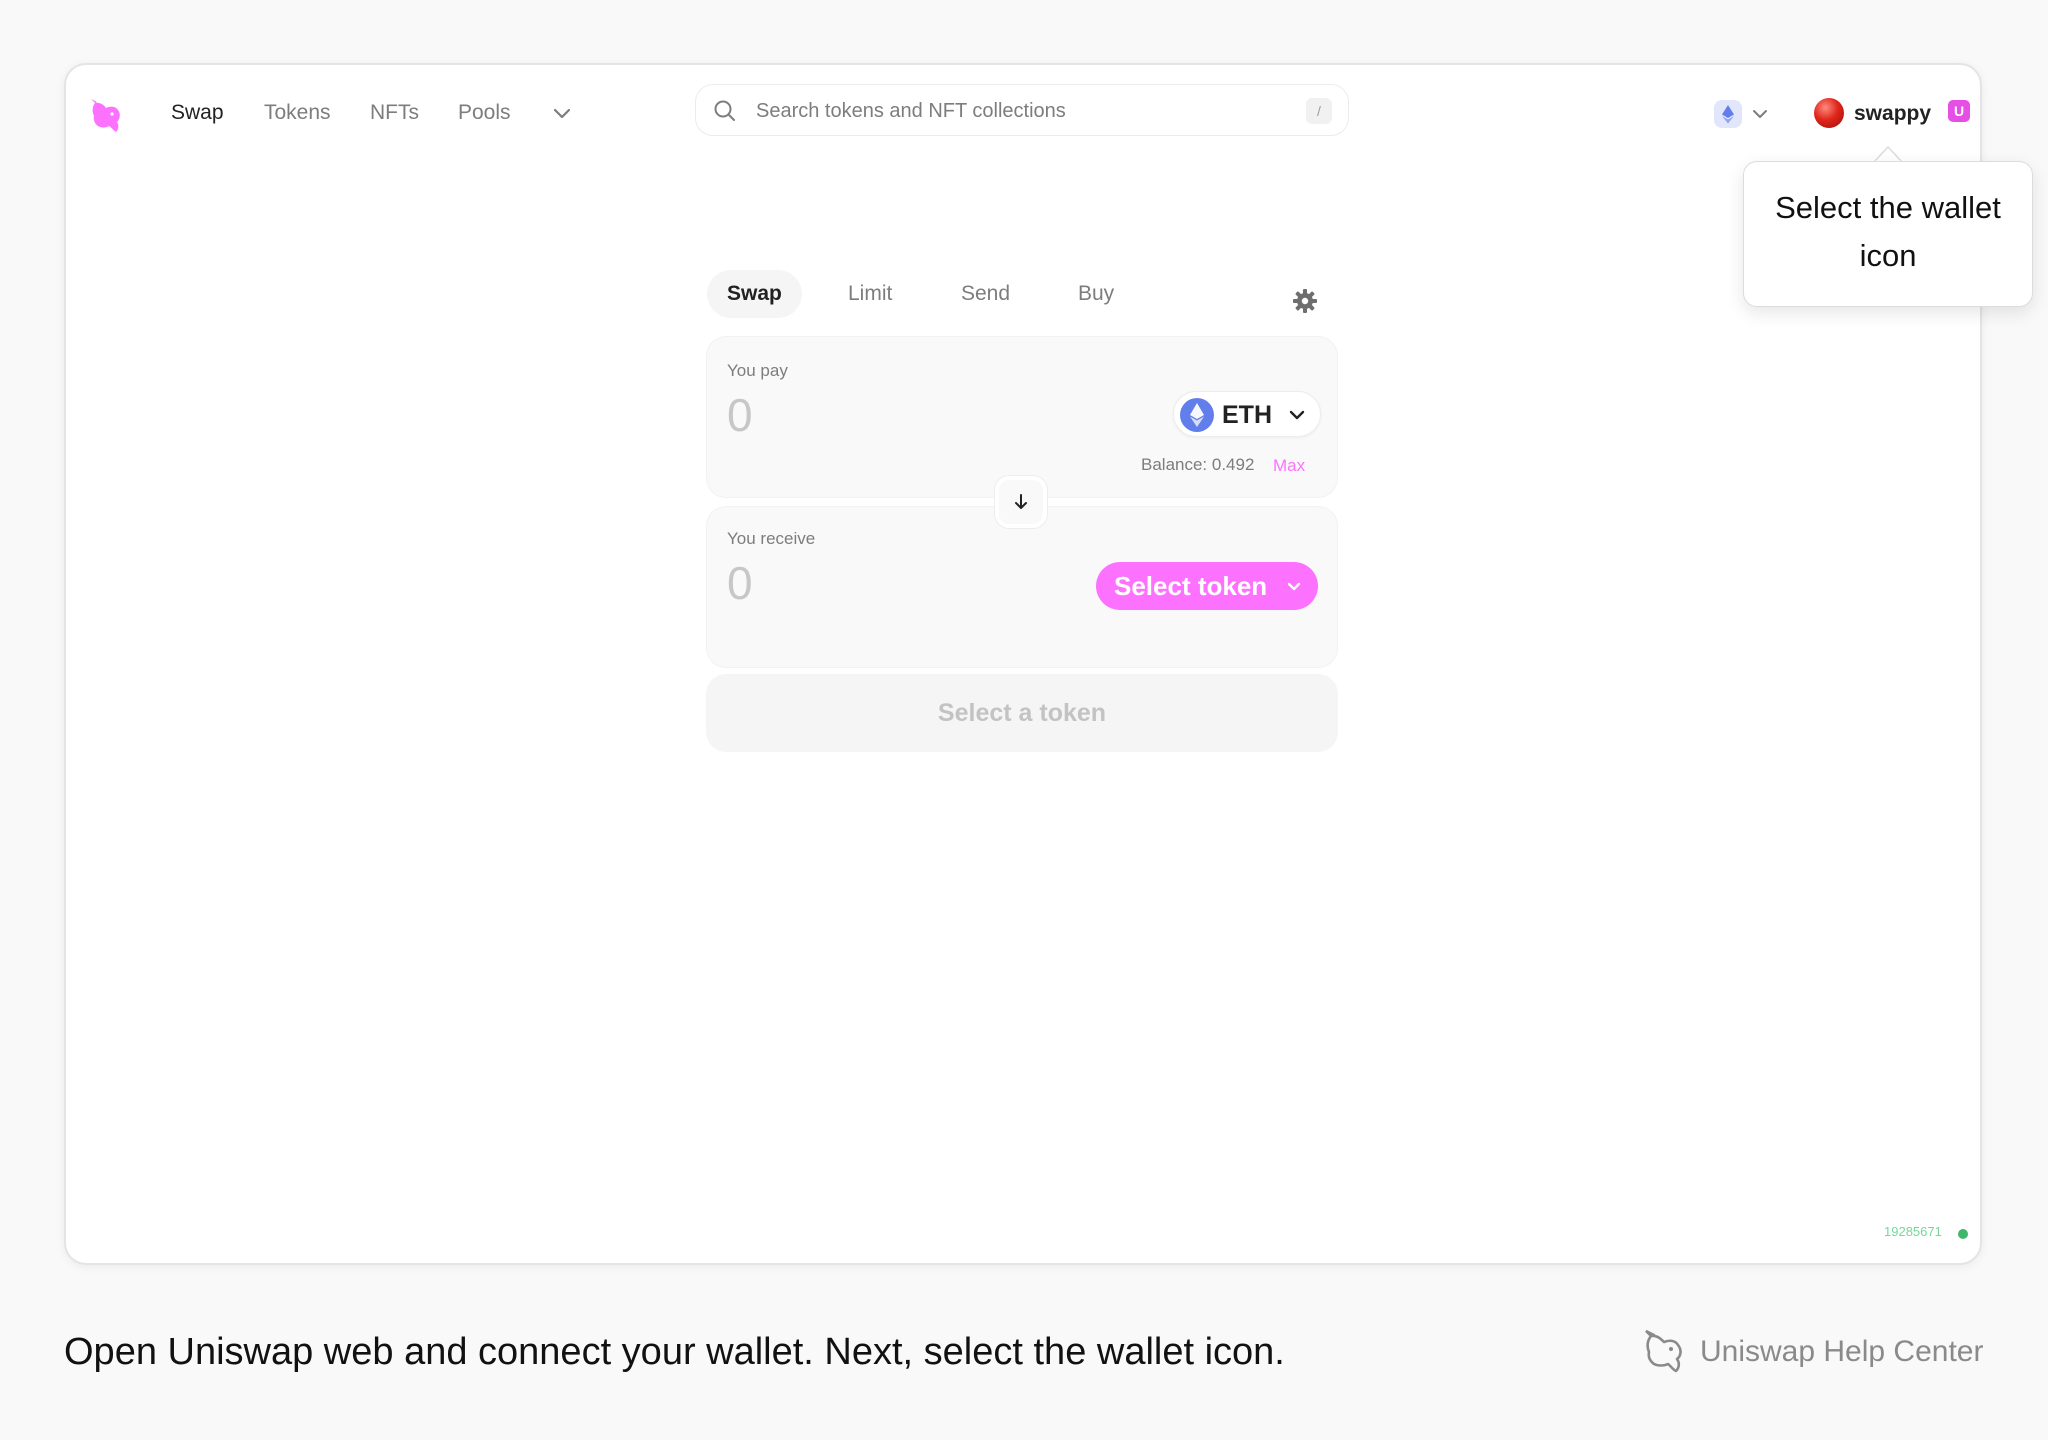 Image resolution: width=2048 pixels, height=1440 pixels. What do you see at coordinates (197, 113) in the screenshot?
I see `nav-swap: Swap` at bounding box center [197, 113].